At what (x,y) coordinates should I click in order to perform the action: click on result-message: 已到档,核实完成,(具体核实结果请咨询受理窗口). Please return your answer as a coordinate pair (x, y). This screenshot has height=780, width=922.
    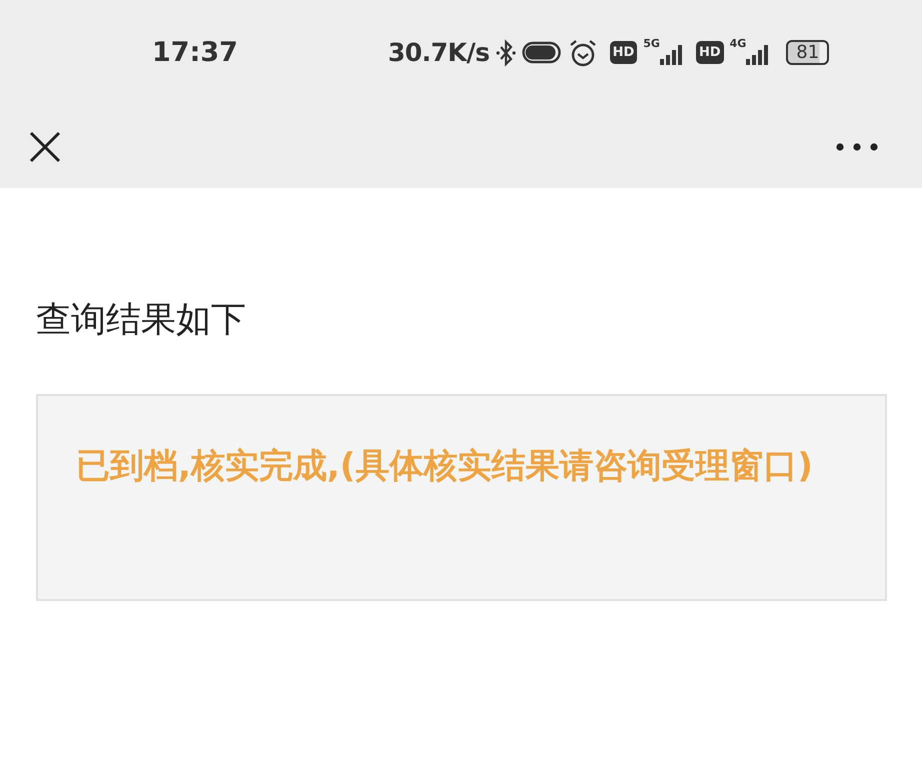
    Looking at the image, I should click on (445, 466).